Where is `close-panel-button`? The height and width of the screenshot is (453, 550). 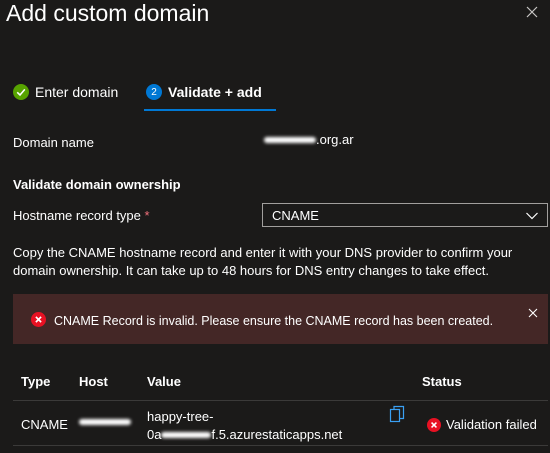 close-panel-button is located at coordinates (532, 12).